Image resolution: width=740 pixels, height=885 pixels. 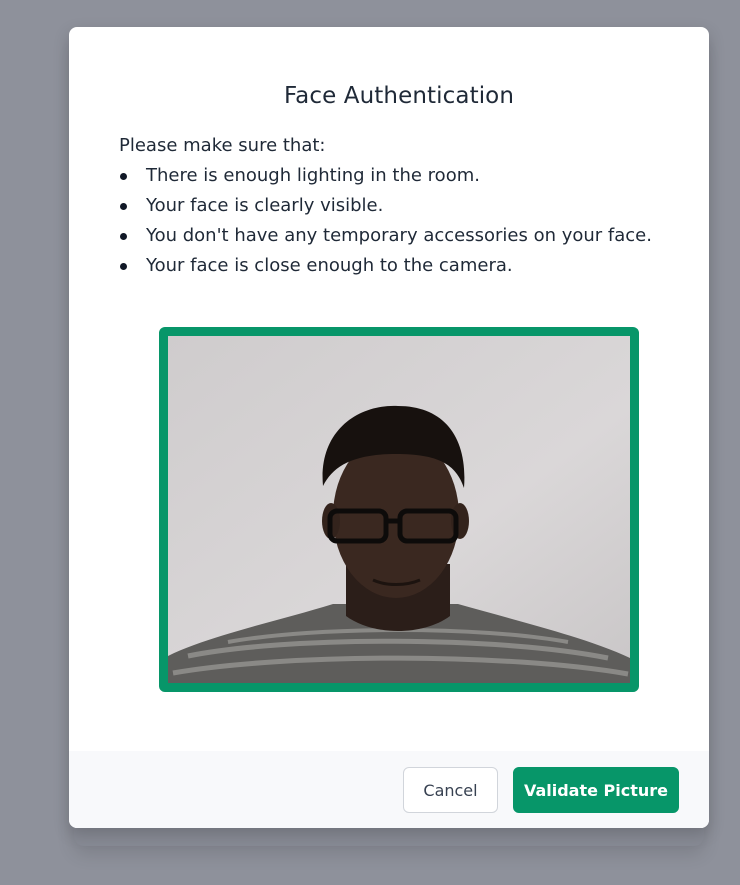 I want to click on list-item: Your face is close enough to the camera., so click(x=404, y=266).